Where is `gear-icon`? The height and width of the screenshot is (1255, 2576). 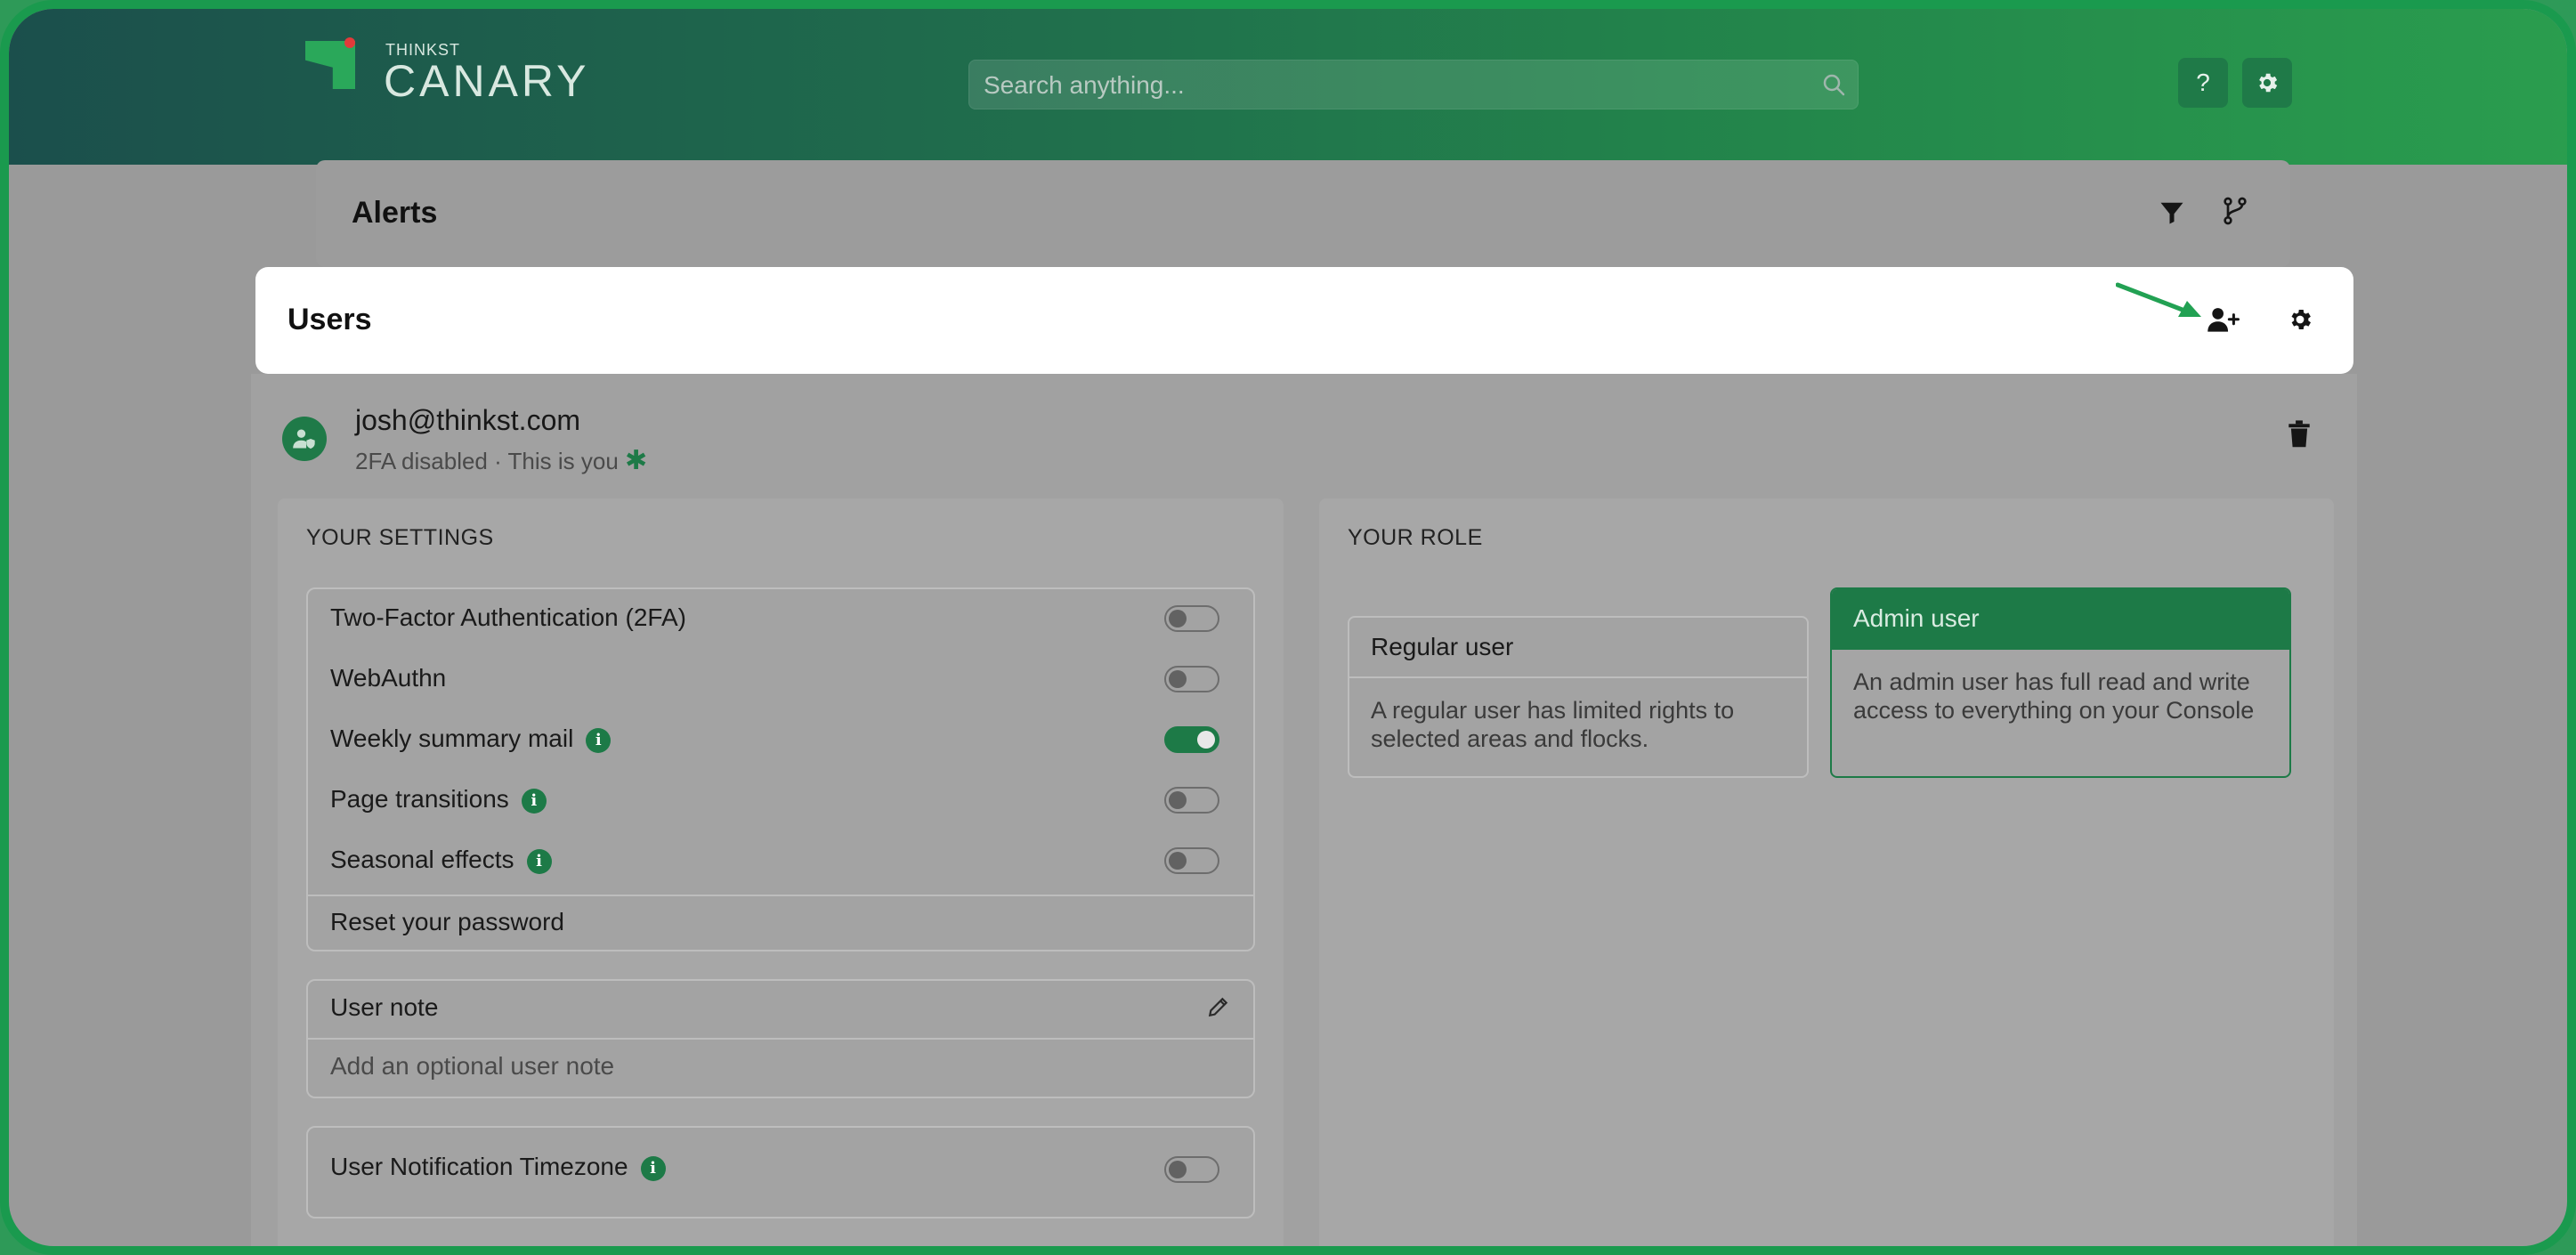
gear-icon is located at coordinates (2268, 83).